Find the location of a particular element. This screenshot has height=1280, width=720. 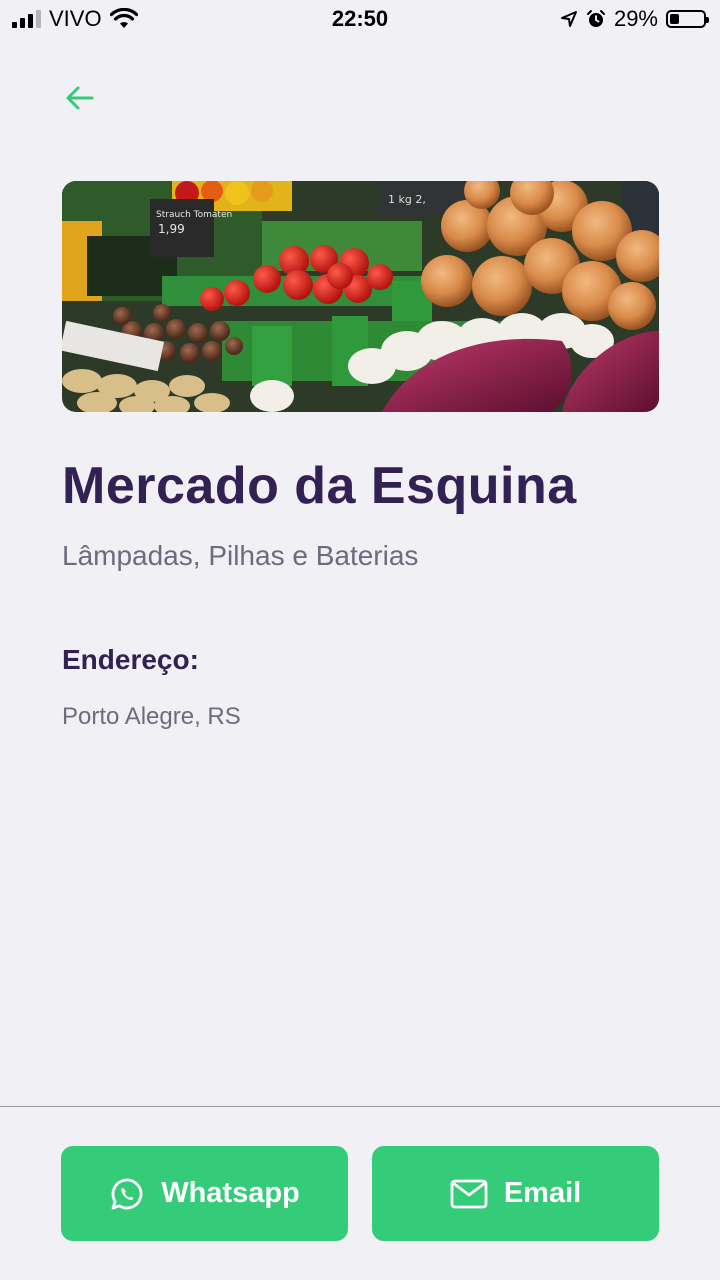

point-title: Mercado da Esquina is located at coordinates (319, 486).